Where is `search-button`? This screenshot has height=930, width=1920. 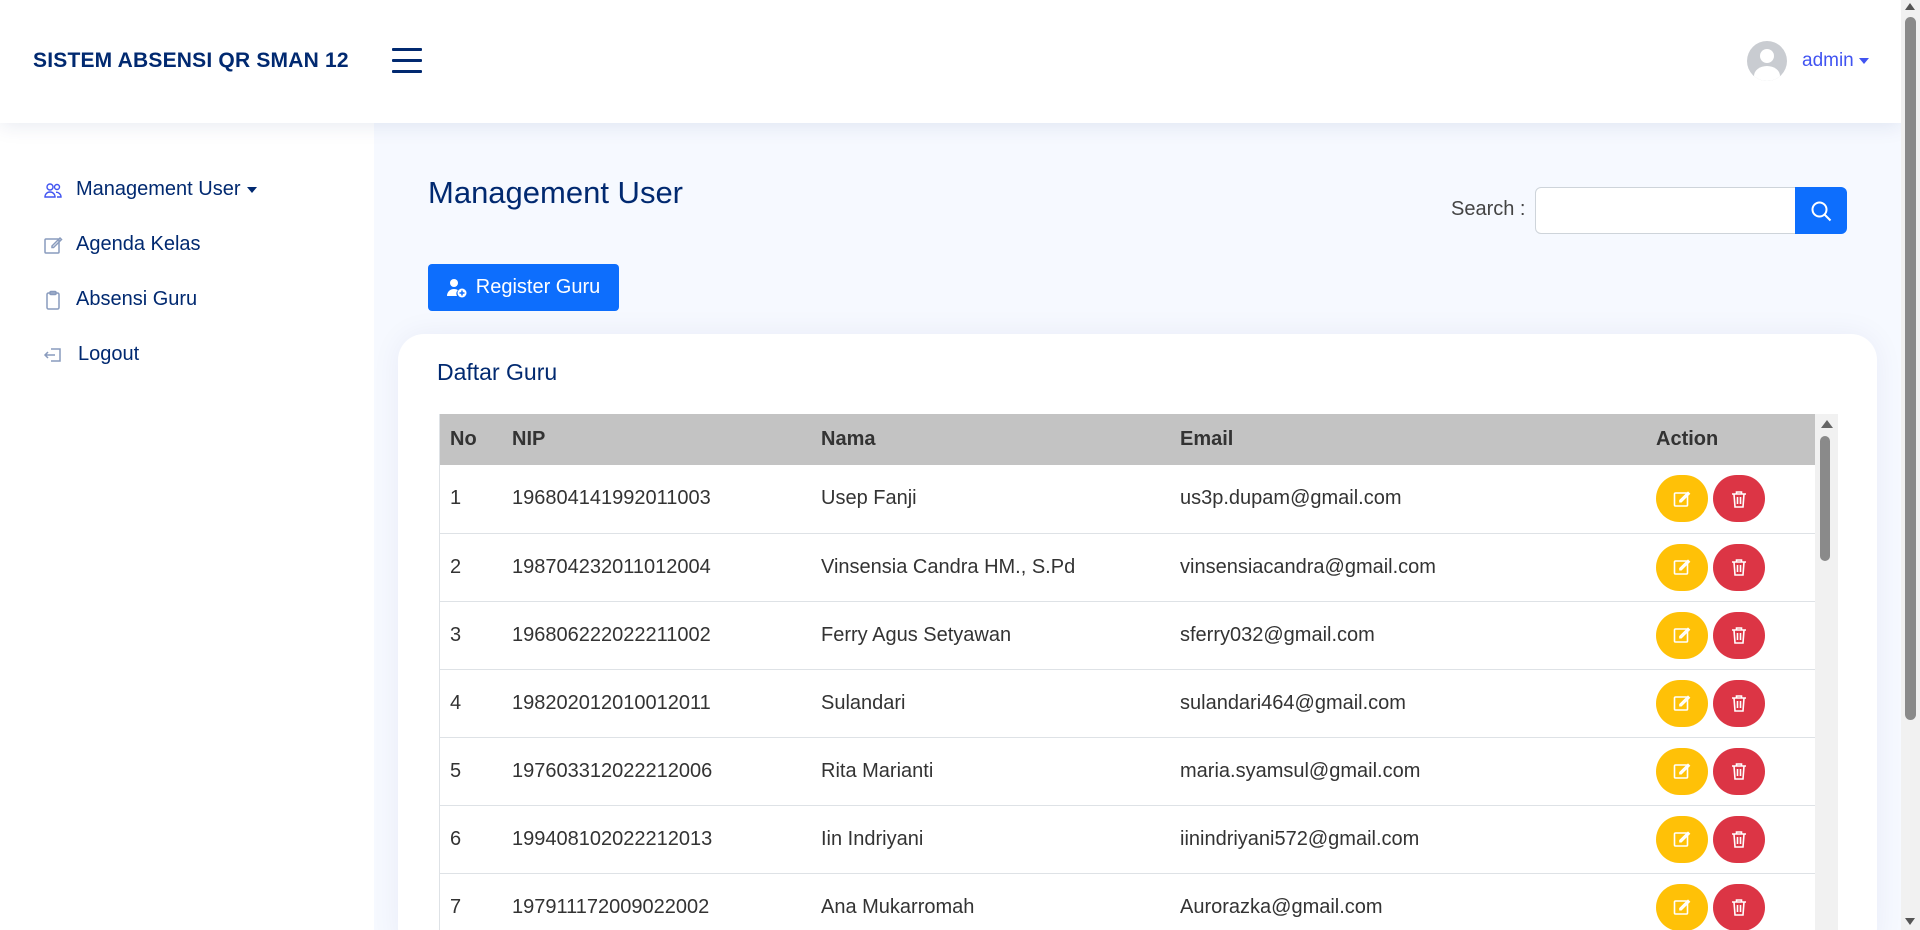
search-button is located at coordinates (1821, 210).